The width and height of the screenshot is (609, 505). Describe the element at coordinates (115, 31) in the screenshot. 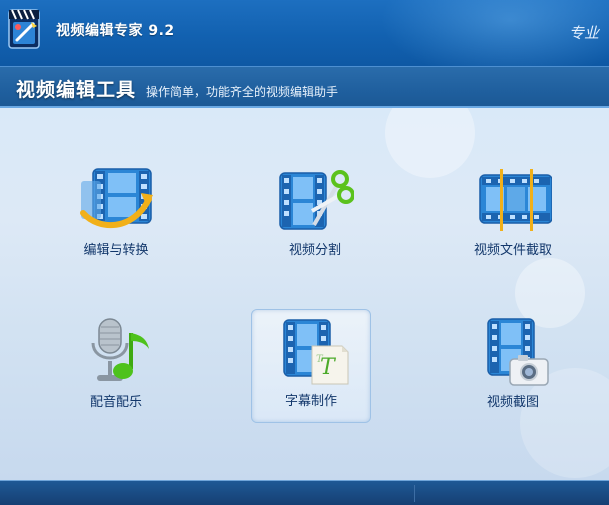

I see `app-title: 视频编辑专家 9.2` at that location.